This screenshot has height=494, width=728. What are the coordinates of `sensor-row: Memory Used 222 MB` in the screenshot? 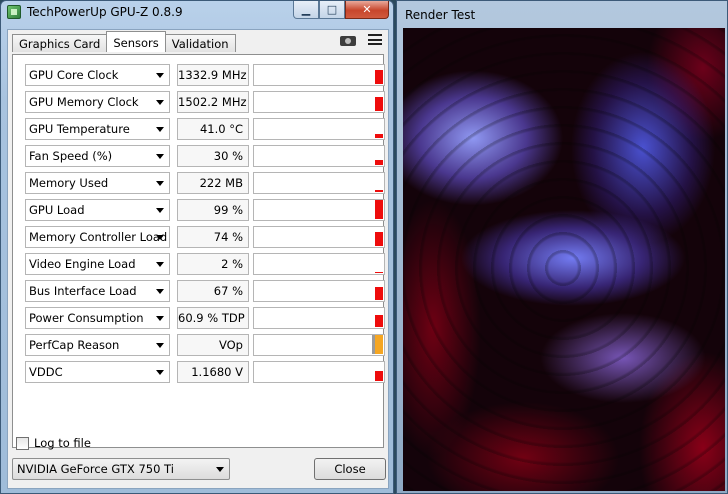 It's located at (203, 183).